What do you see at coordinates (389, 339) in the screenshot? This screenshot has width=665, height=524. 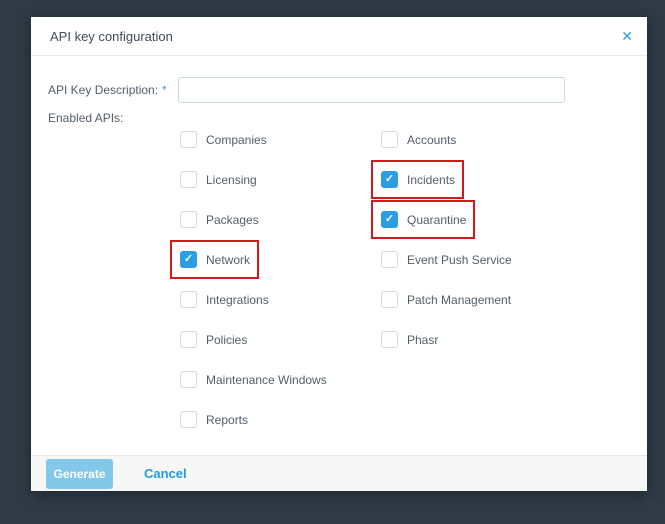 I see `checkbox-phasr` at bounding box center [389, 339].